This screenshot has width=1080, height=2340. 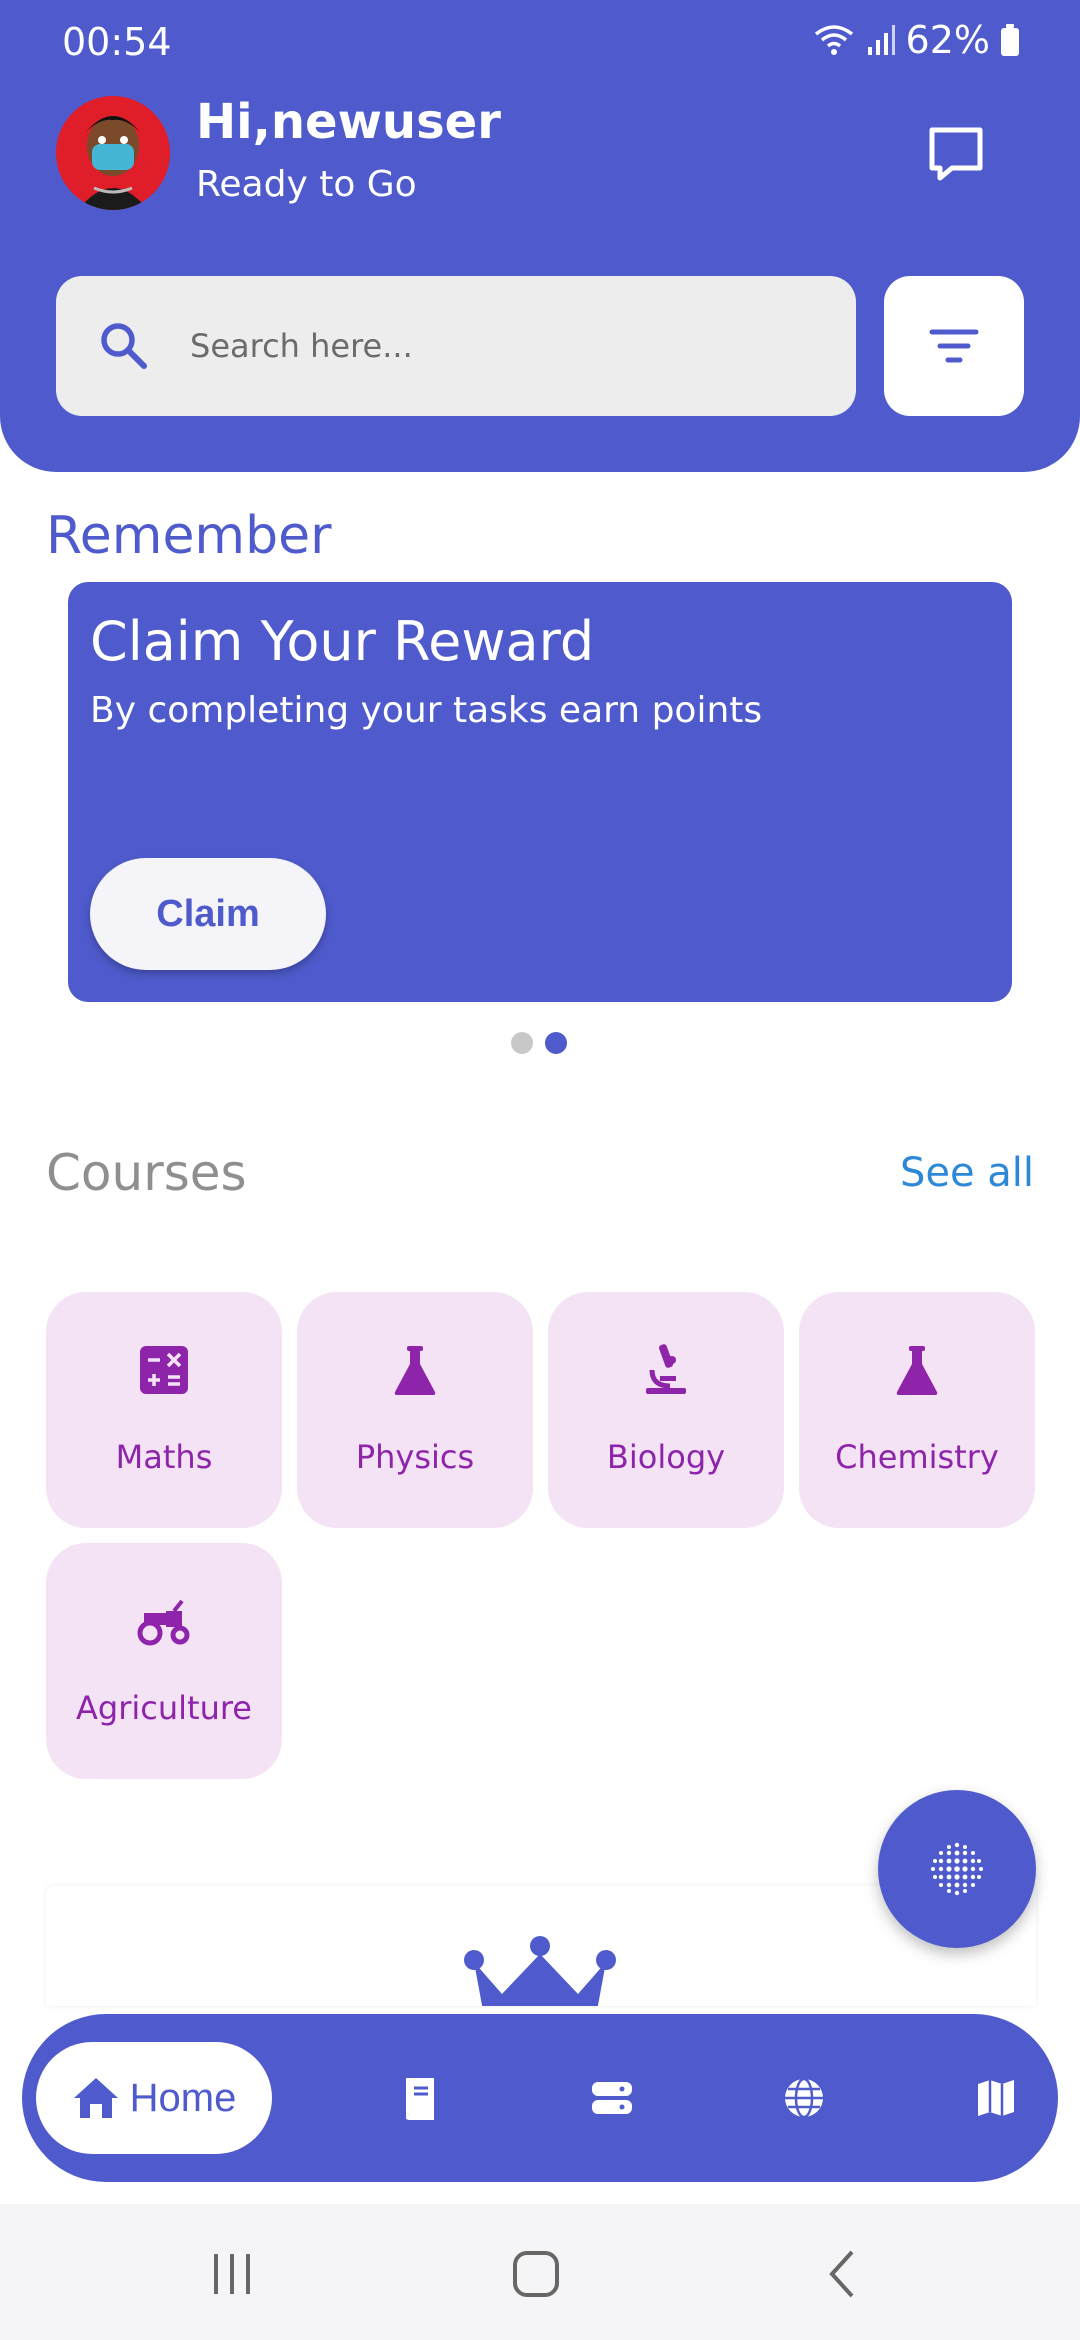 I want to click on tractor-icon, so click(x=163, y=1622).